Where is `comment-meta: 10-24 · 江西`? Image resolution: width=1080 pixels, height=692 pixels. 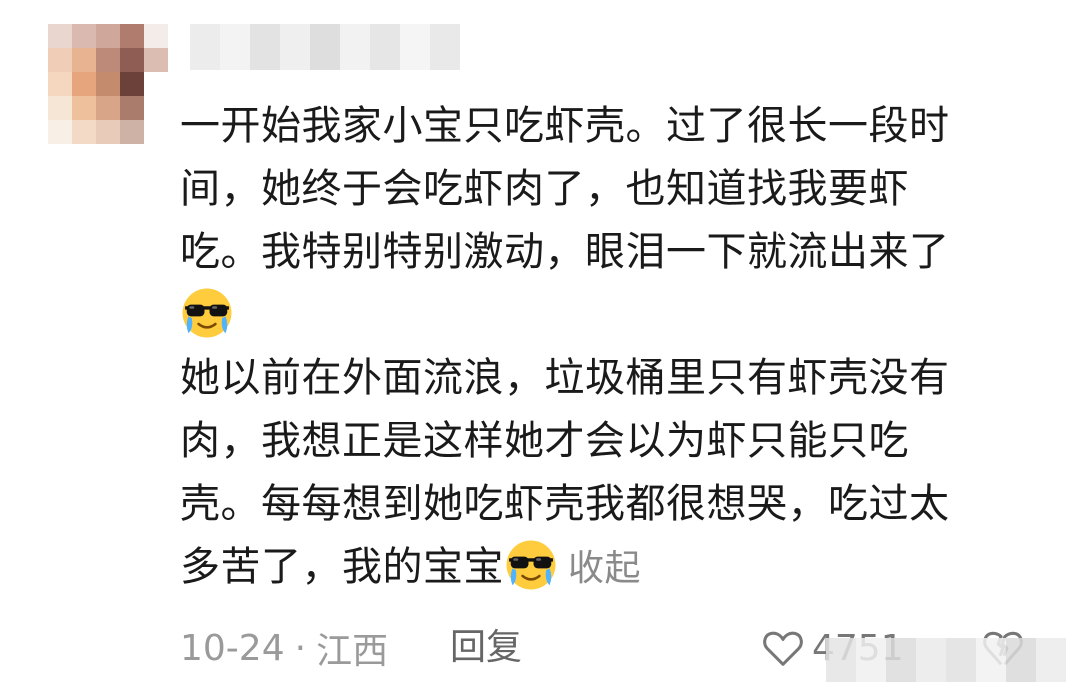 comment-meta: 10-24 · 江西 is located at coordinates (284, 648).